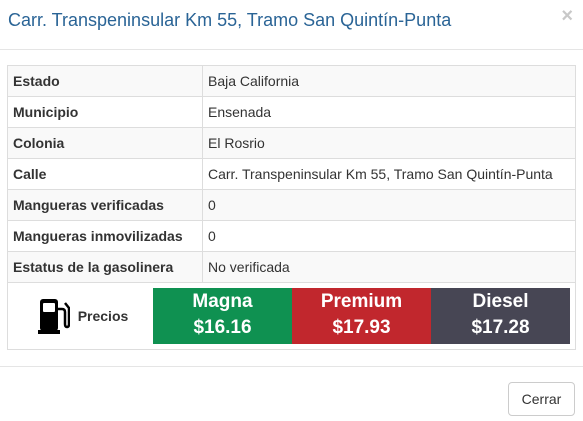 This screenshot has height=421, width=583. Describe the element at coordinates (291, 393) in the screenshot. I see `modal-footer: Cerrar` at that location.